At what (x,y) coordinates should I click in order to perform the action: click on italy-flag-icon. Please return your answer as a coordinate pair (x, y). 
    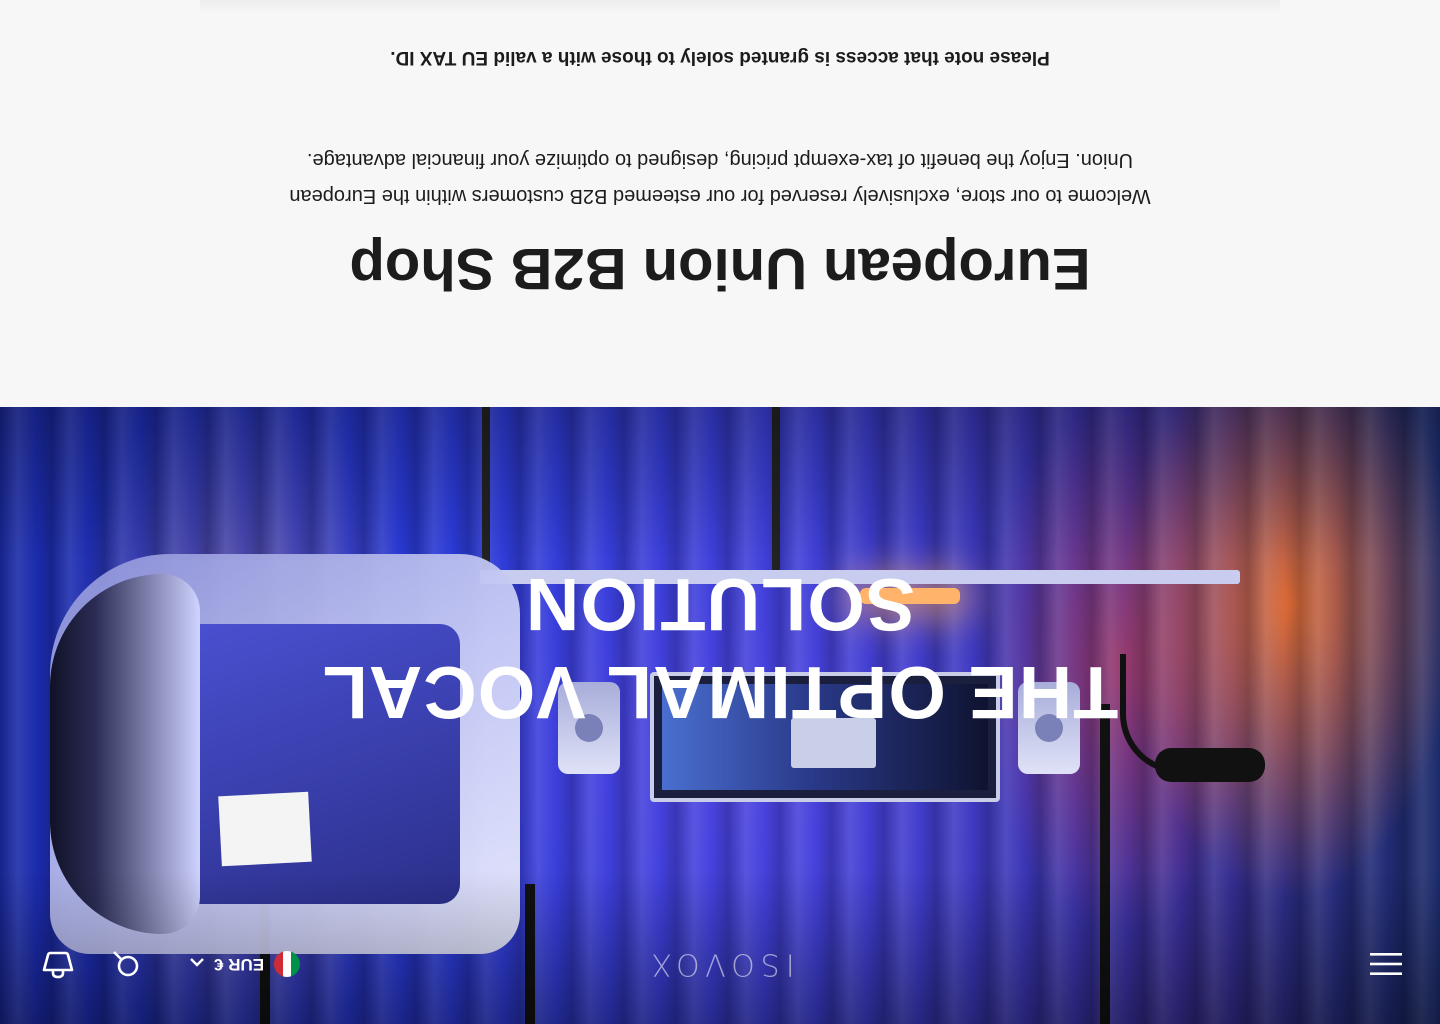
    Looking at the image, I should click on (287, 964).